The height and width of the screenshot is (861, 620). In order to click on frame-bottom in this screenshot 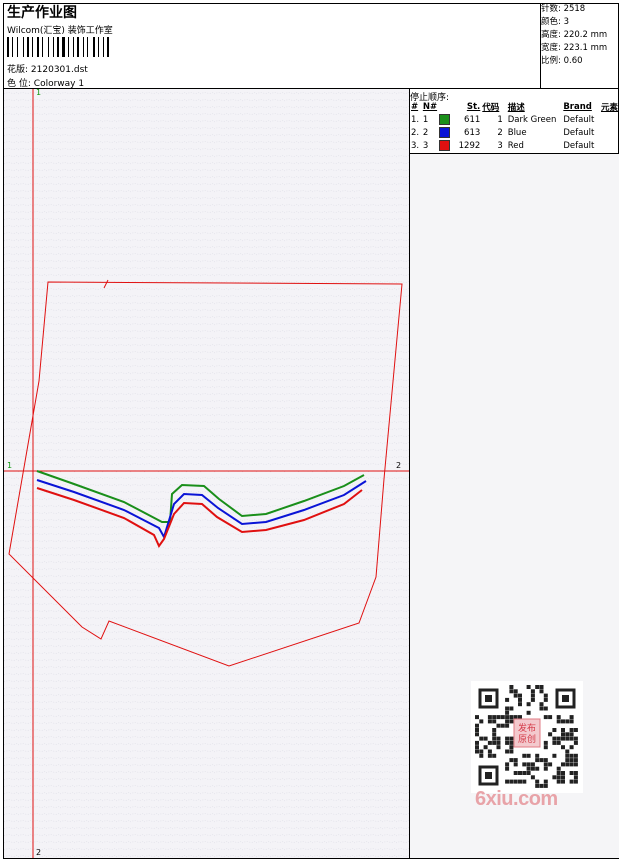, I will do `click(311, 858)`.